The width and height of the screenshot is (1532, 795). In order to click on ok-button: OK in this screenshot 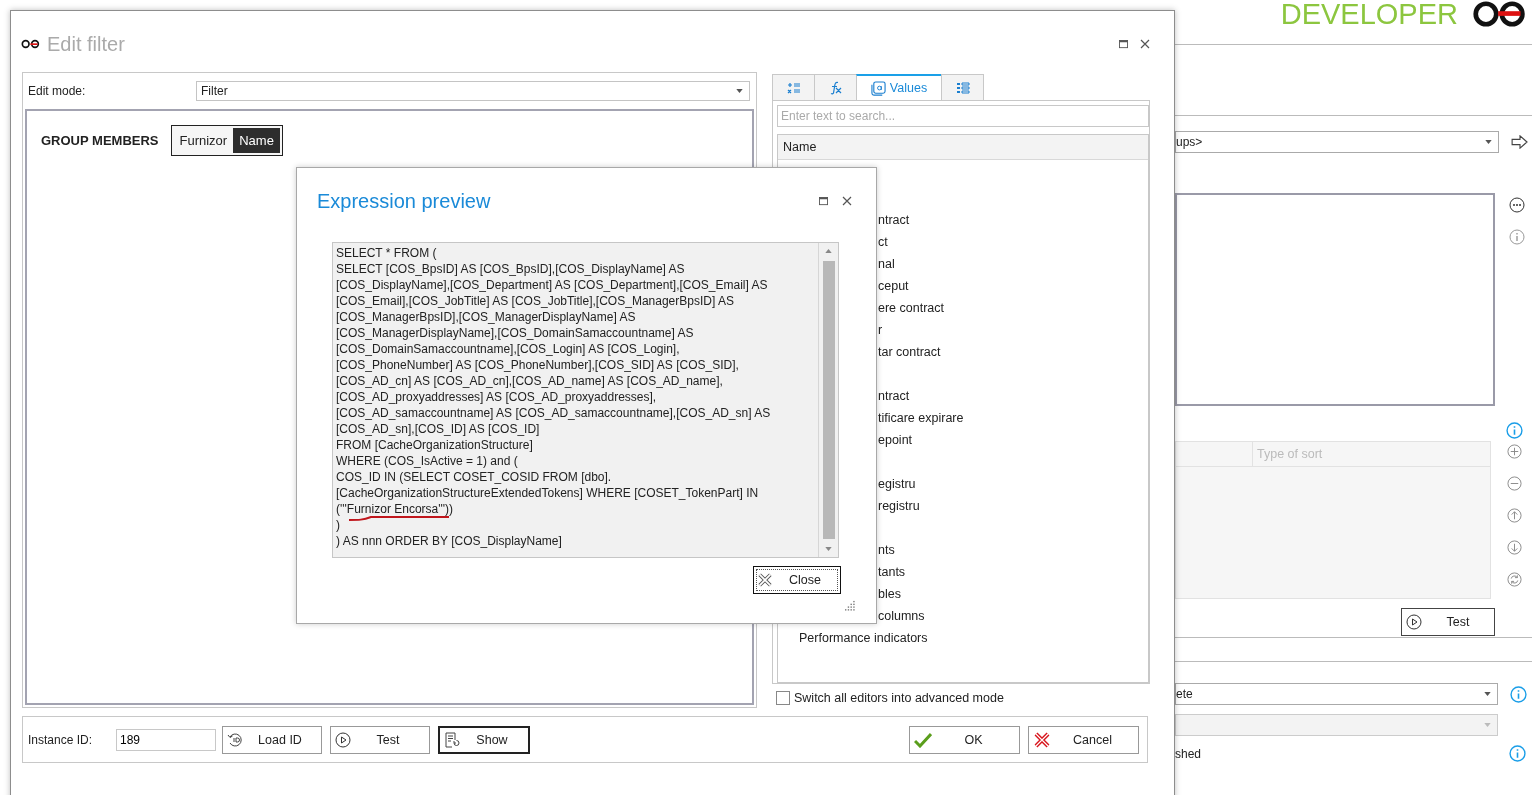, I will do `click(964, 739)`.